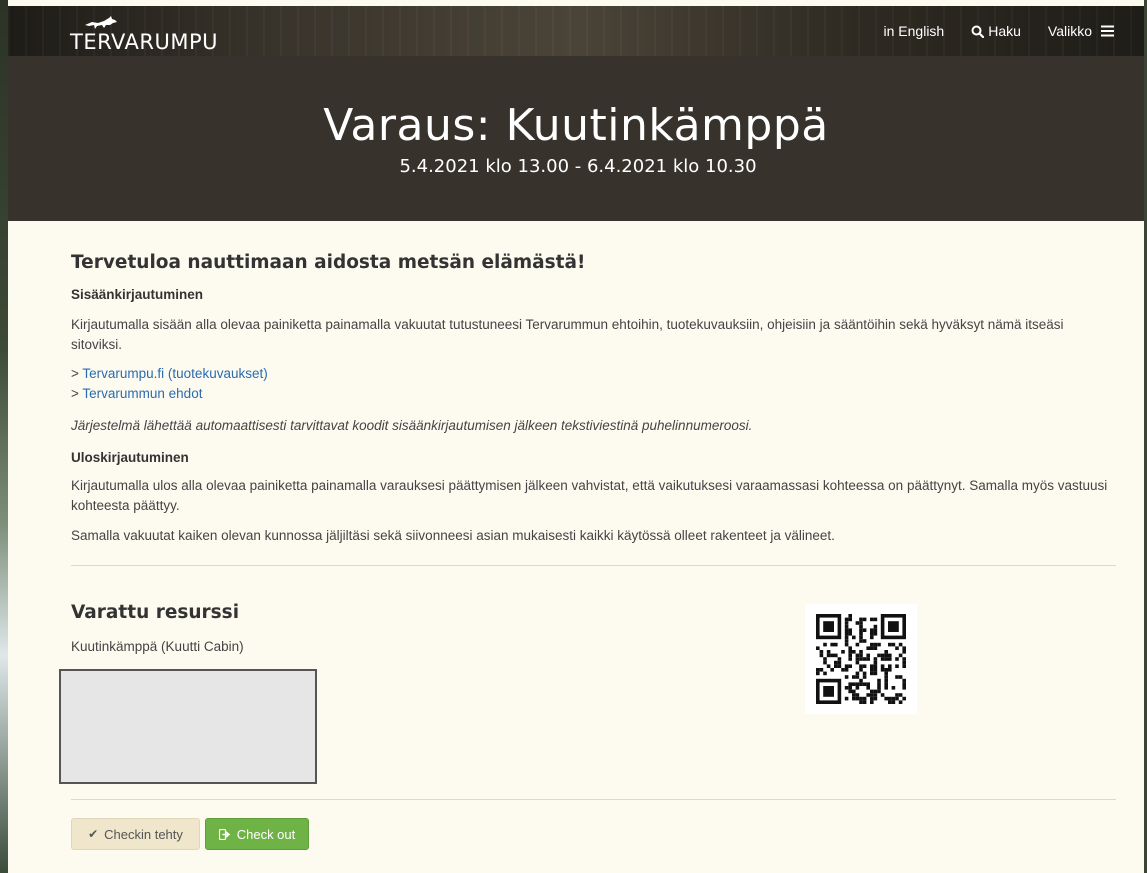 The width and height of the screenshot is (1147, 873). I want to click on check-out-button: Check out, so click(257, 834).